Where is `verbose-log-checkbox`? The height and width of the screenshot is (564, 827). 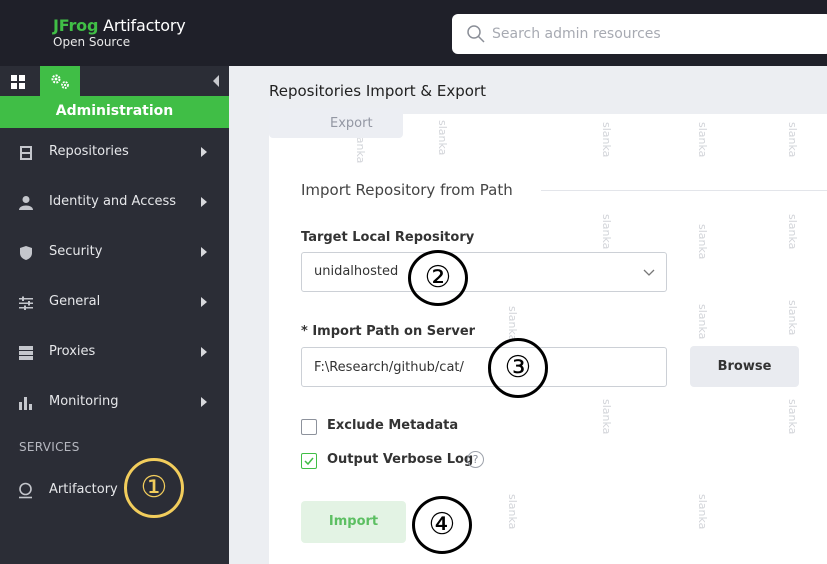
verbose-log-checkbox is located at coordinates (309, 461).